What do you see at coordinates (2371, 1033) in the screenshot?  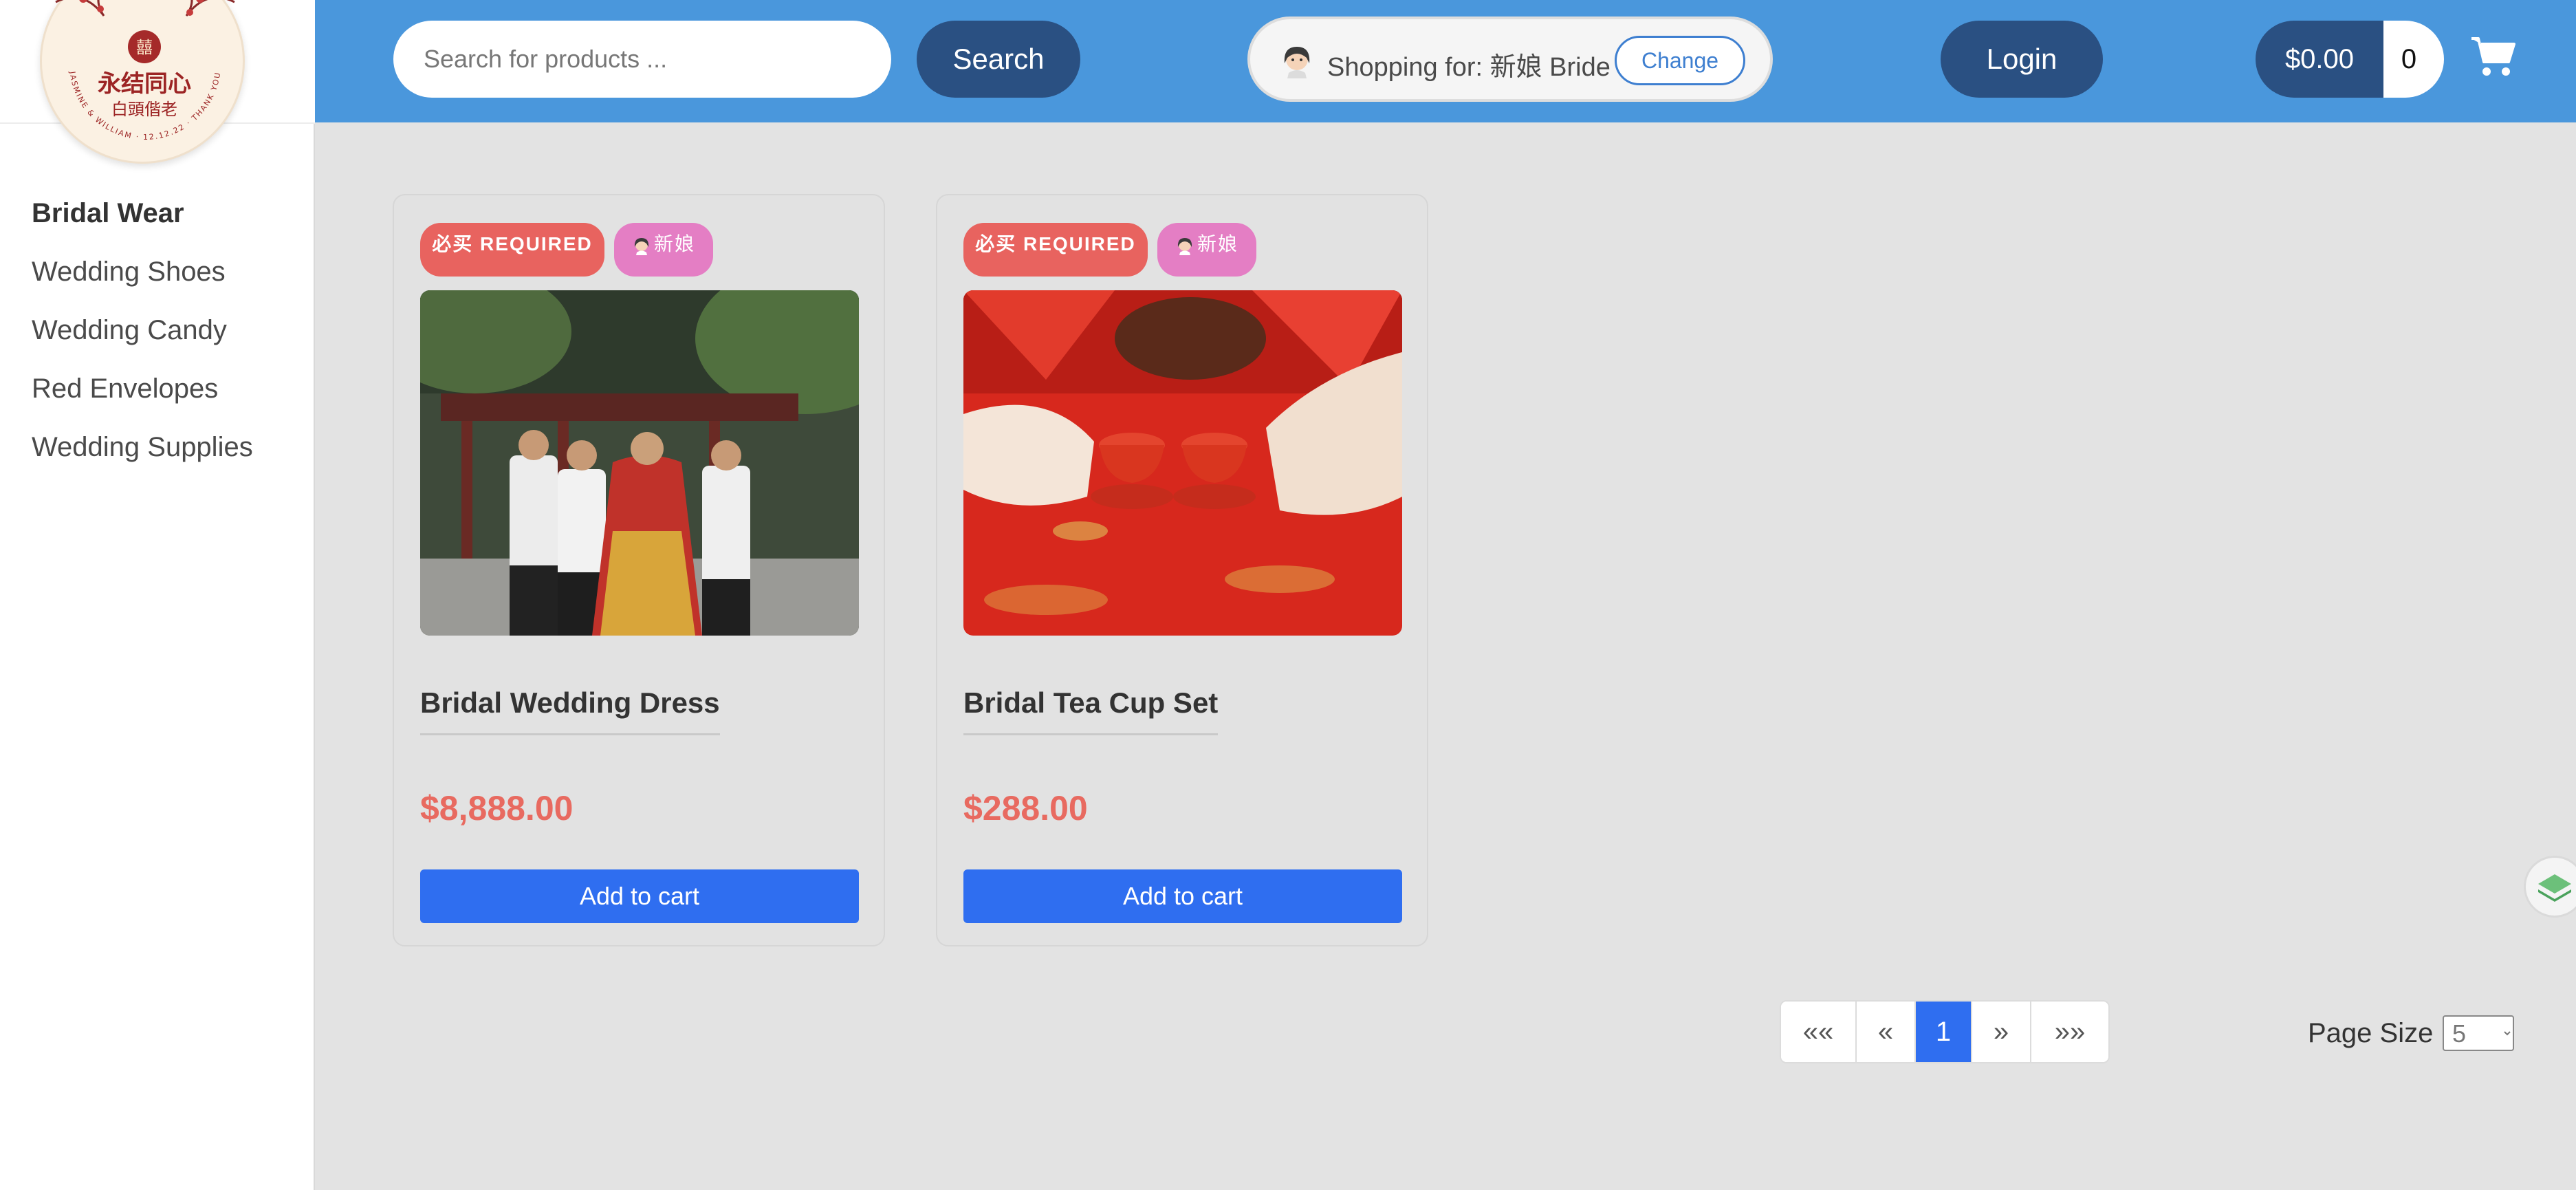 I see `page-size-label: Page Size` at bounding box center [2371, 1033].